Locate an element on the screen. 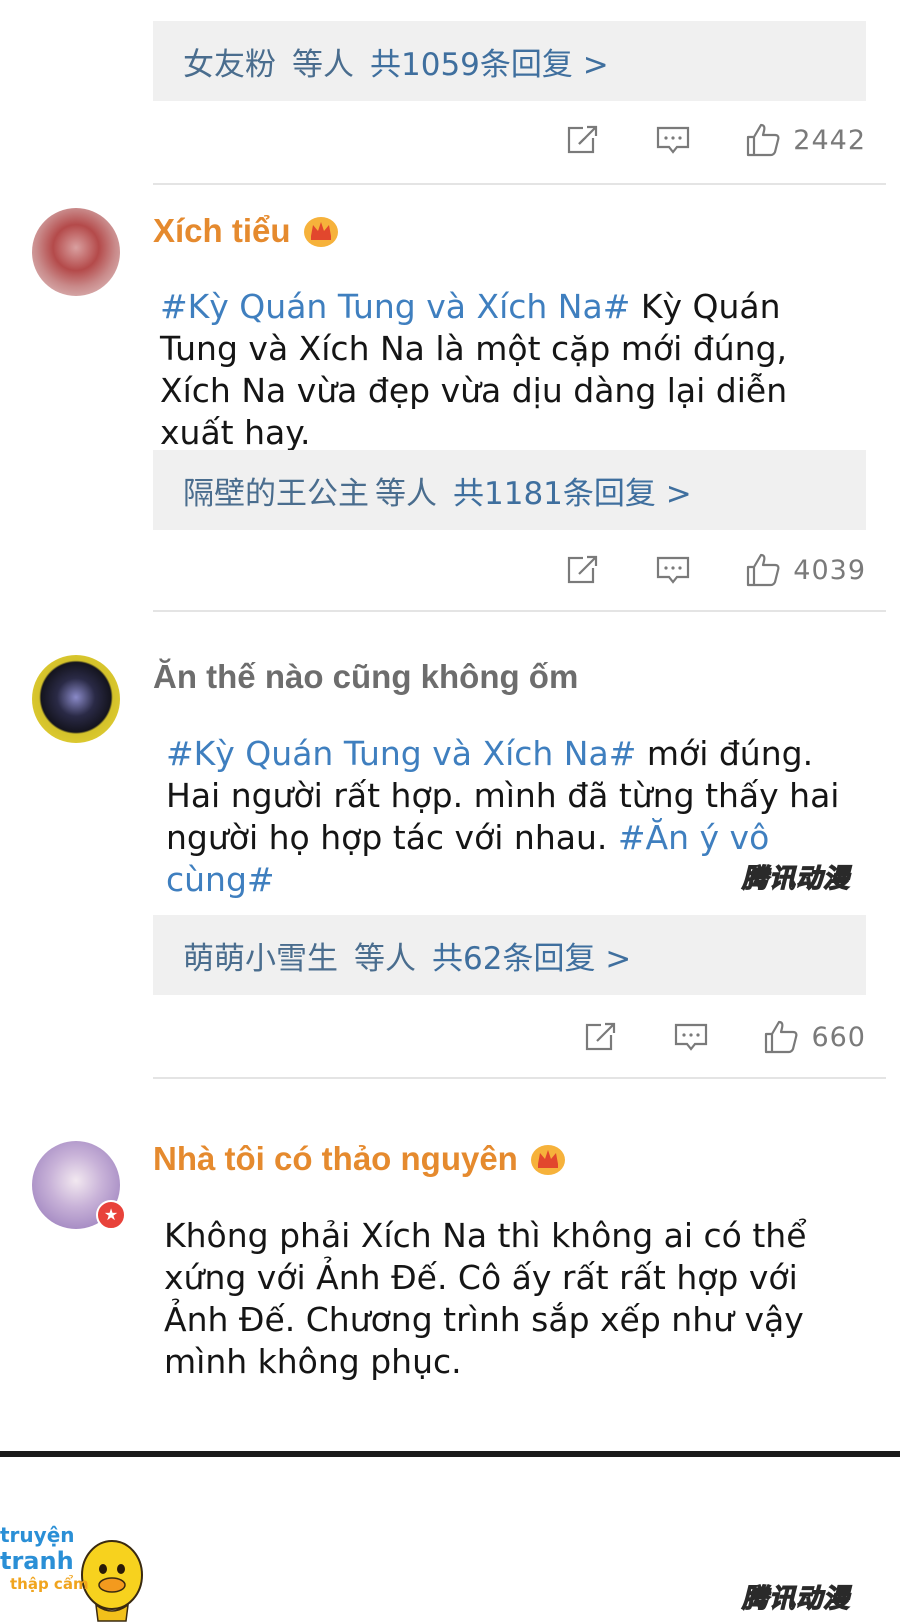 This screenshot has height=1623, width=900. site-logo: truyện tranh thập cẩm is located at coordinates (74, 1574).